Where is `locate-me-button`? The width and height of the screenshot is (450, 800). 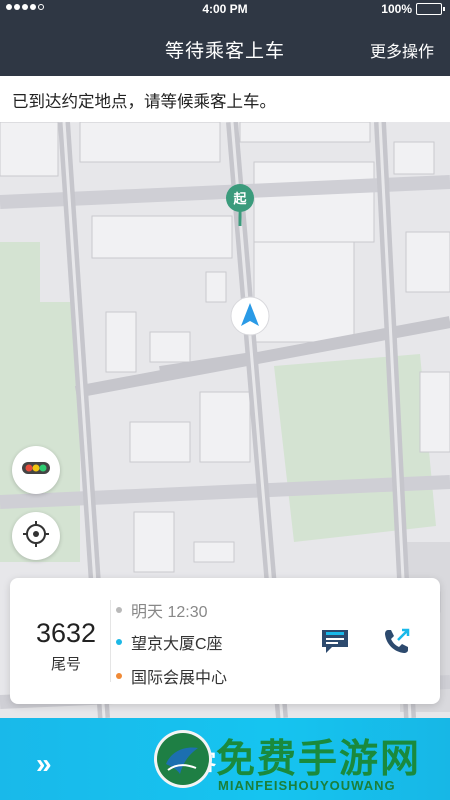 locate-me-button is located at coordinates (36, 536).